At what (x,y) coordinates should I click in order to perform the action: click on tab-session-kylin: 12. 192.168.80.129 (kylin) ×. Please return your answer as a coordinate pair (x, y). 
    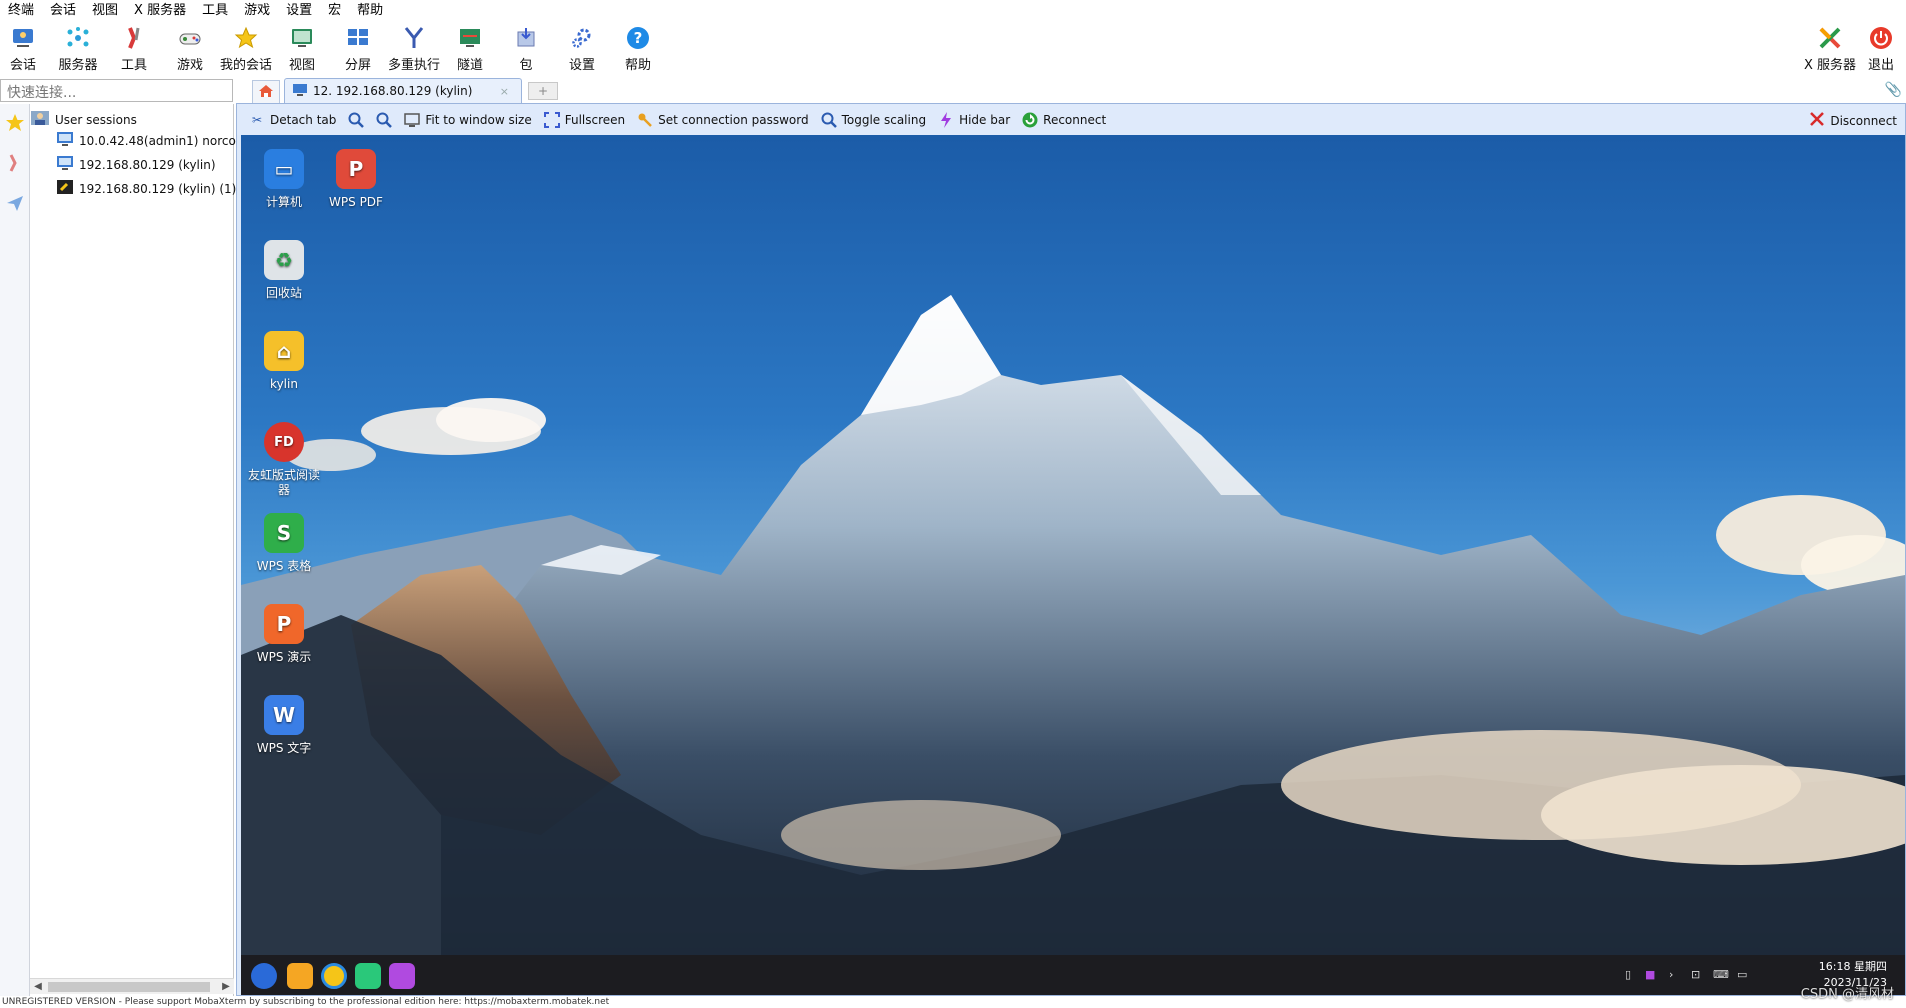
    Looking at the image, I should click on (403, 90).